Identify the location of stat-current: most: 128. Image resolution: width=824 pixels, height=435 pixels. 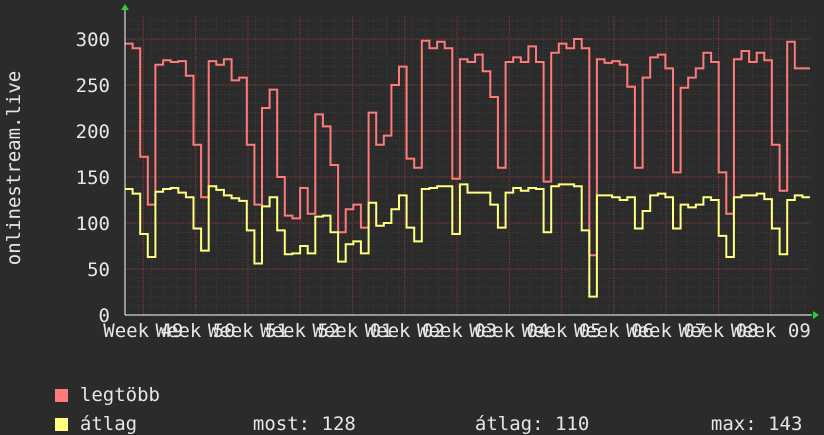
(293, 413).